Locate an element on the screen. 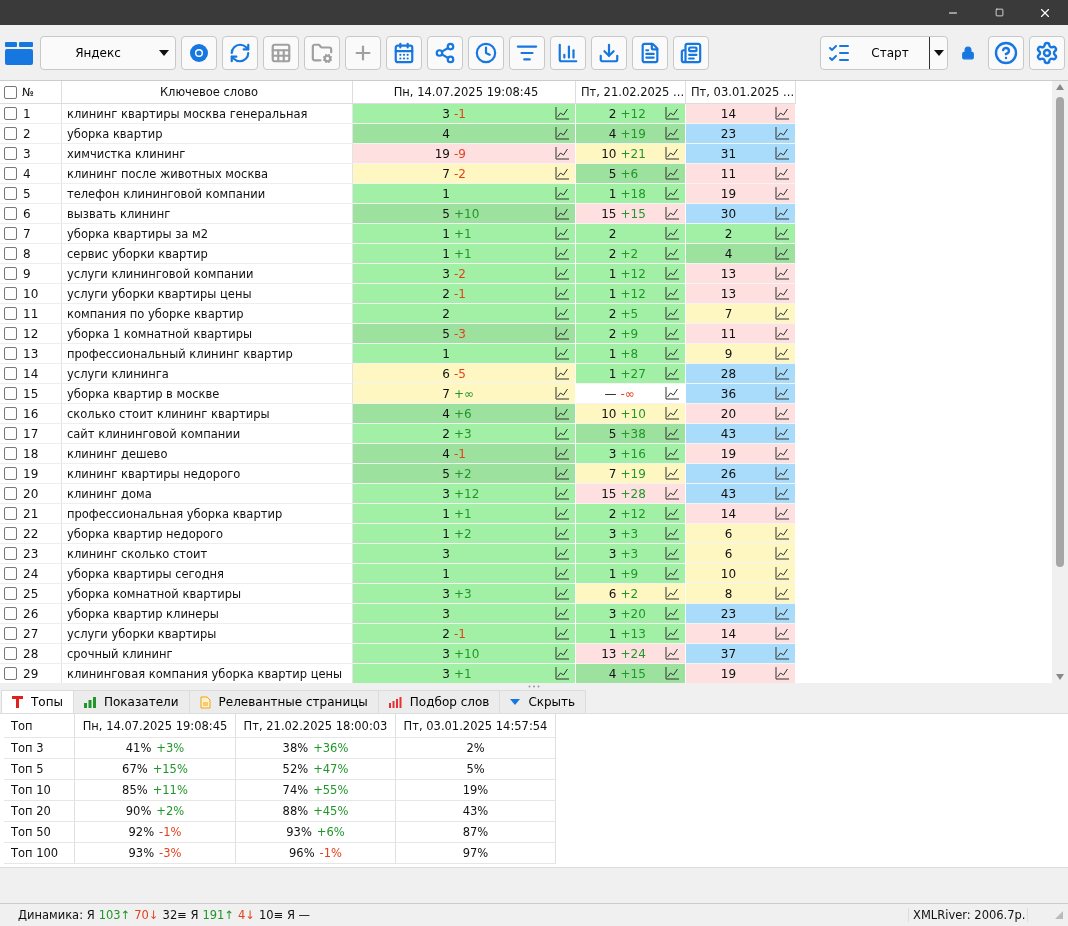 The width and height of the screenshot is (1068, 926). resize-grip-icon is located at coordinates (1059, 915).